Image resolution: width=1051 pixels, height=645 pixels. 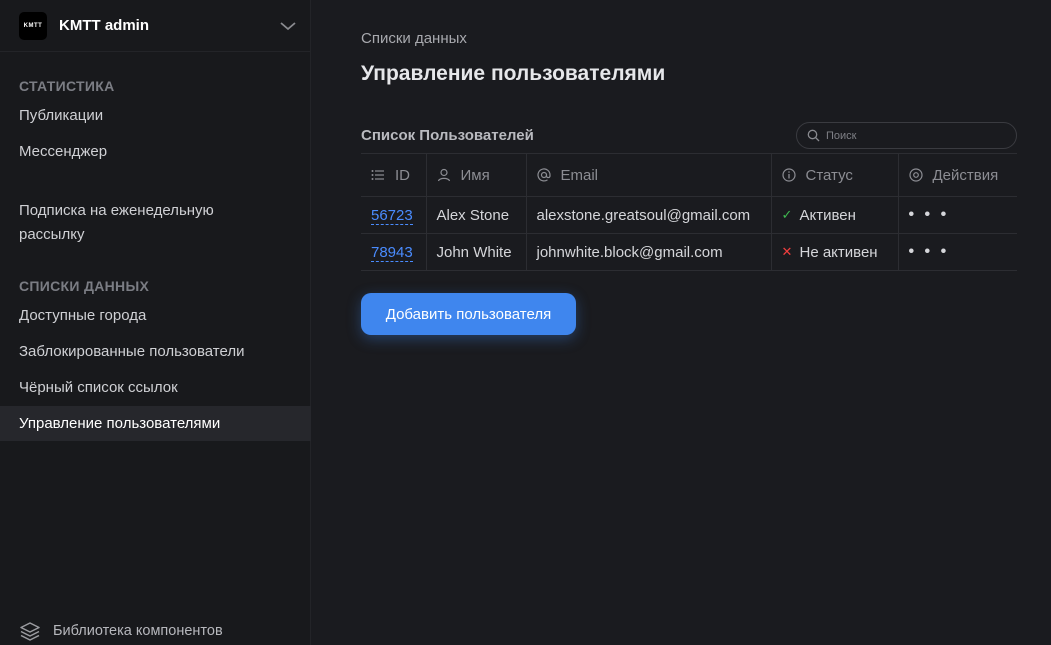 I want to click on sidebar-item-subscription: Подписка на еженедельную рассылку, so click(x=155, y=223).